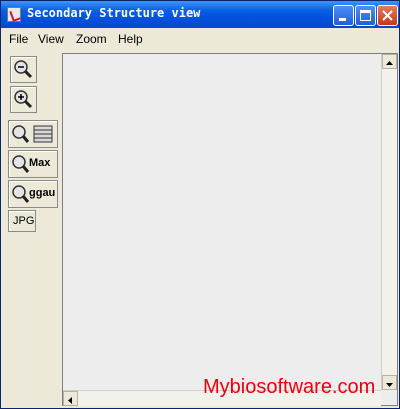 This screenshot has width=400, height=409. I want to click on scroll-up-button, so click(389, 61).